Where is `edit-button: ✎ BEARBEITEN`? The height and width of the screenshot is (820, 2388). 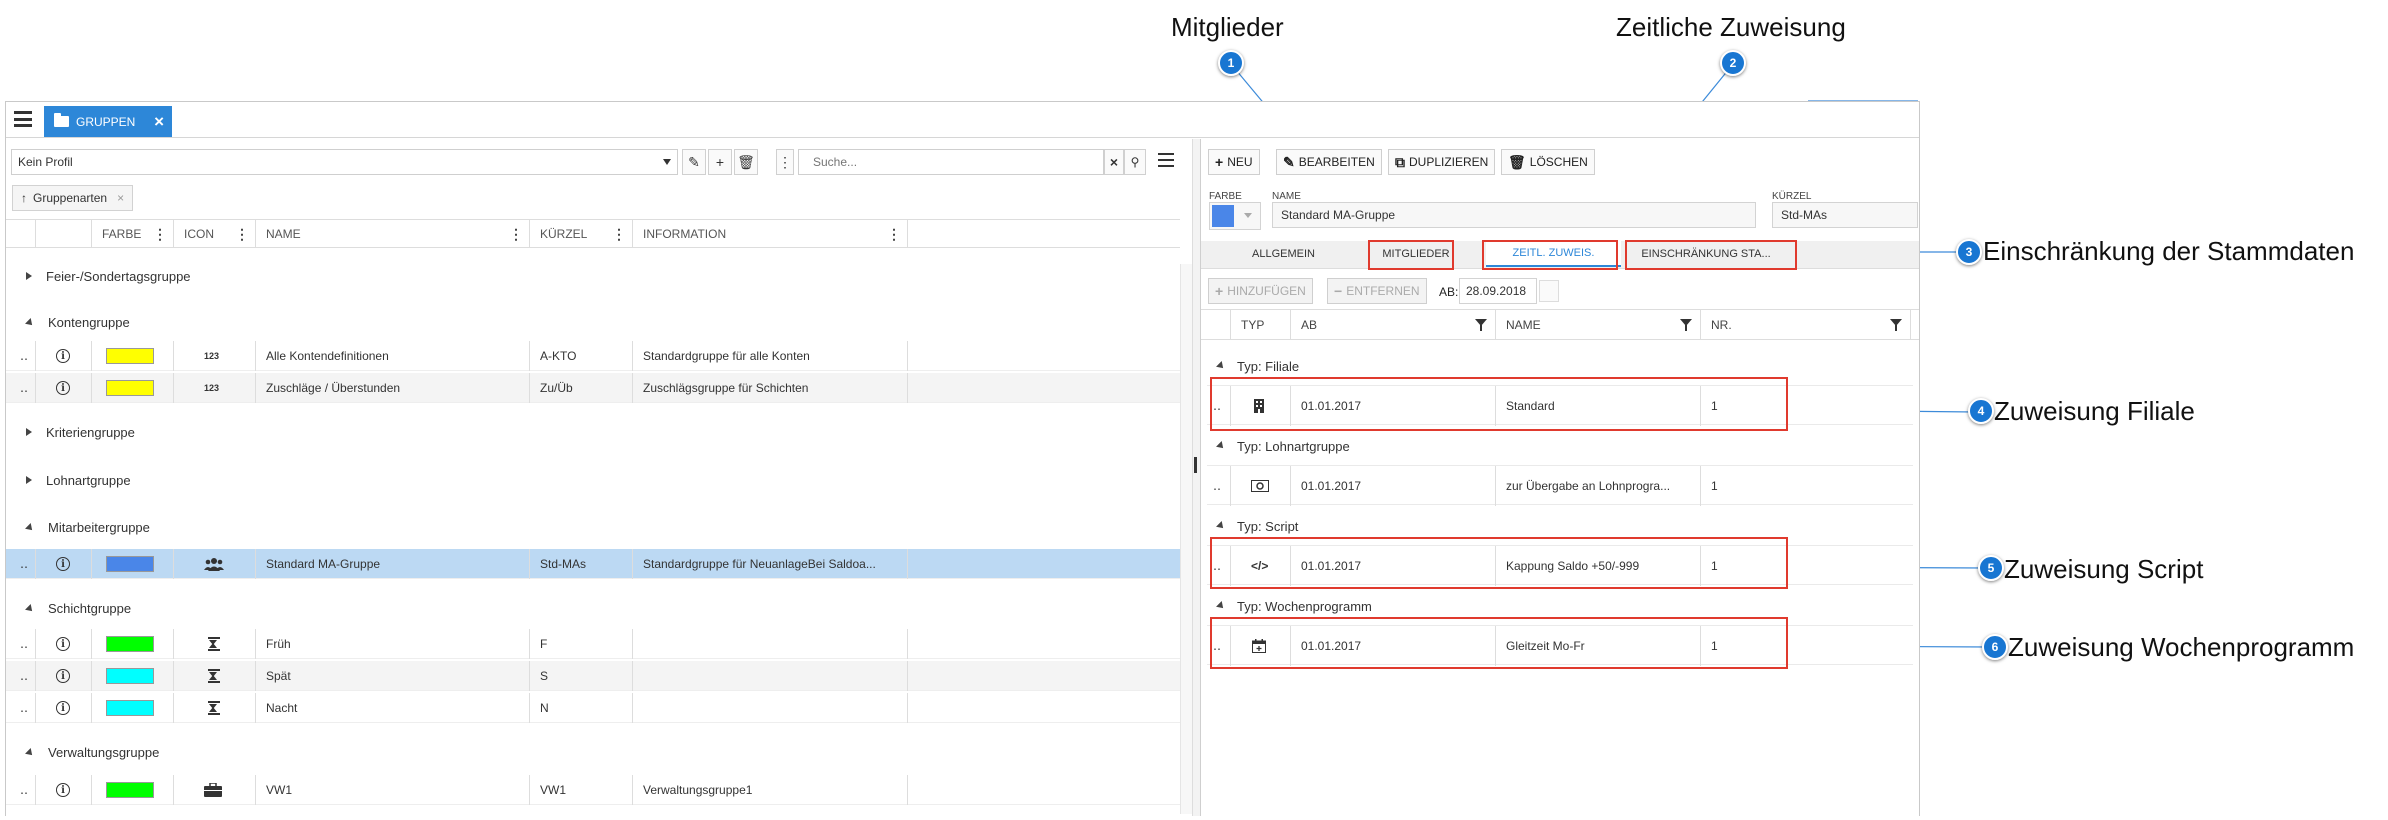
edit-button: ✎ BEARBEITEN is located at coordinates (1329, 162).